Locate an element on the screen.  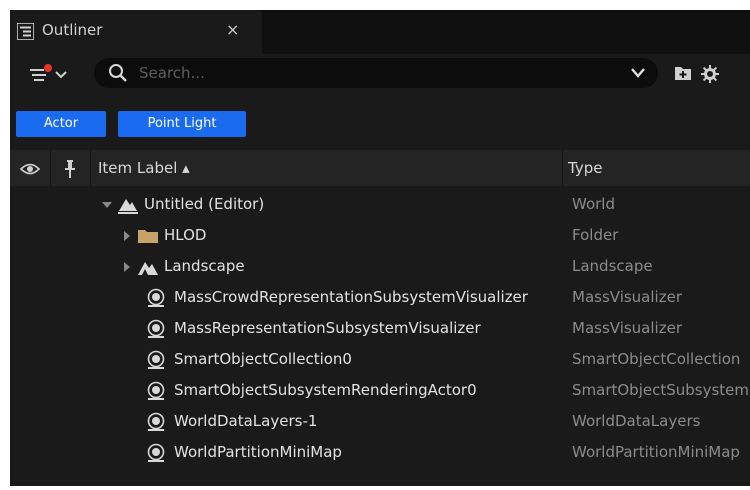
row-label: MassRepresentationSubsystemVisualizer is located at coordinates (327, 328).